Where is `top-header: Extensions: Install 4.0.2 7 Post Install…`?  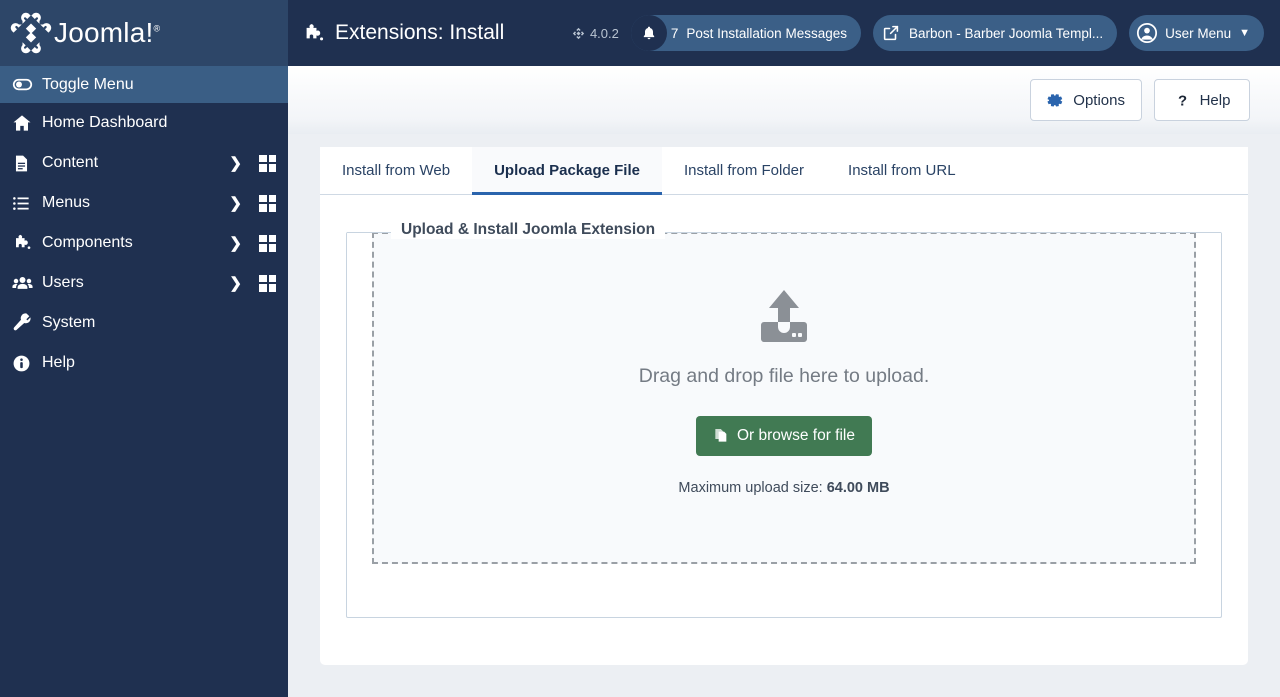 top-header: Extensions: Install 4.0.2 7 Post Install… is located at coordinates (784, 33).